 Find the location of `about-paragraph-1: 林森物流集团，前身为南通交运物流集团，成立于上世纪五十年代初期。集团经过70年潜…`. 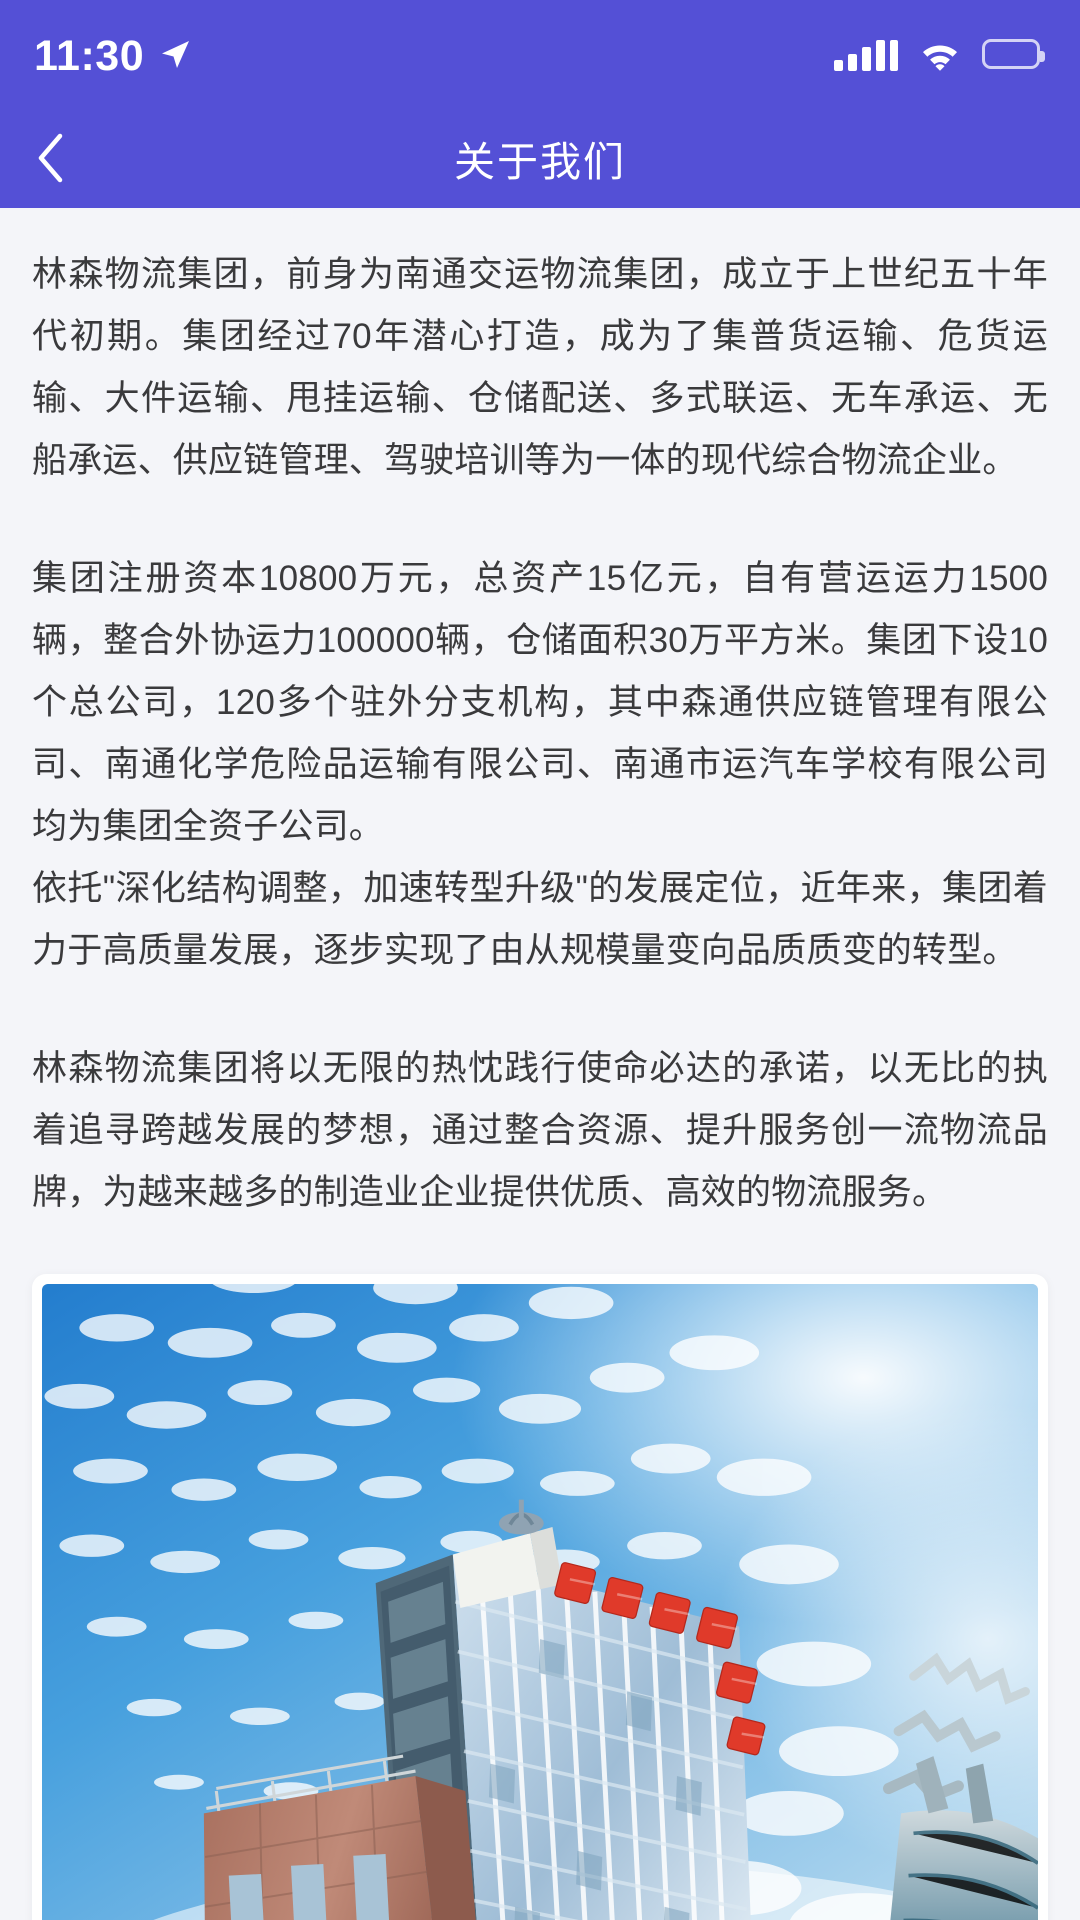

about-paragraph-1: 林森物流集团，前身为南通交运物流集团，成立于上世纪五十年代初期。集团经过70年潜… is located at coordinates (540, 367).